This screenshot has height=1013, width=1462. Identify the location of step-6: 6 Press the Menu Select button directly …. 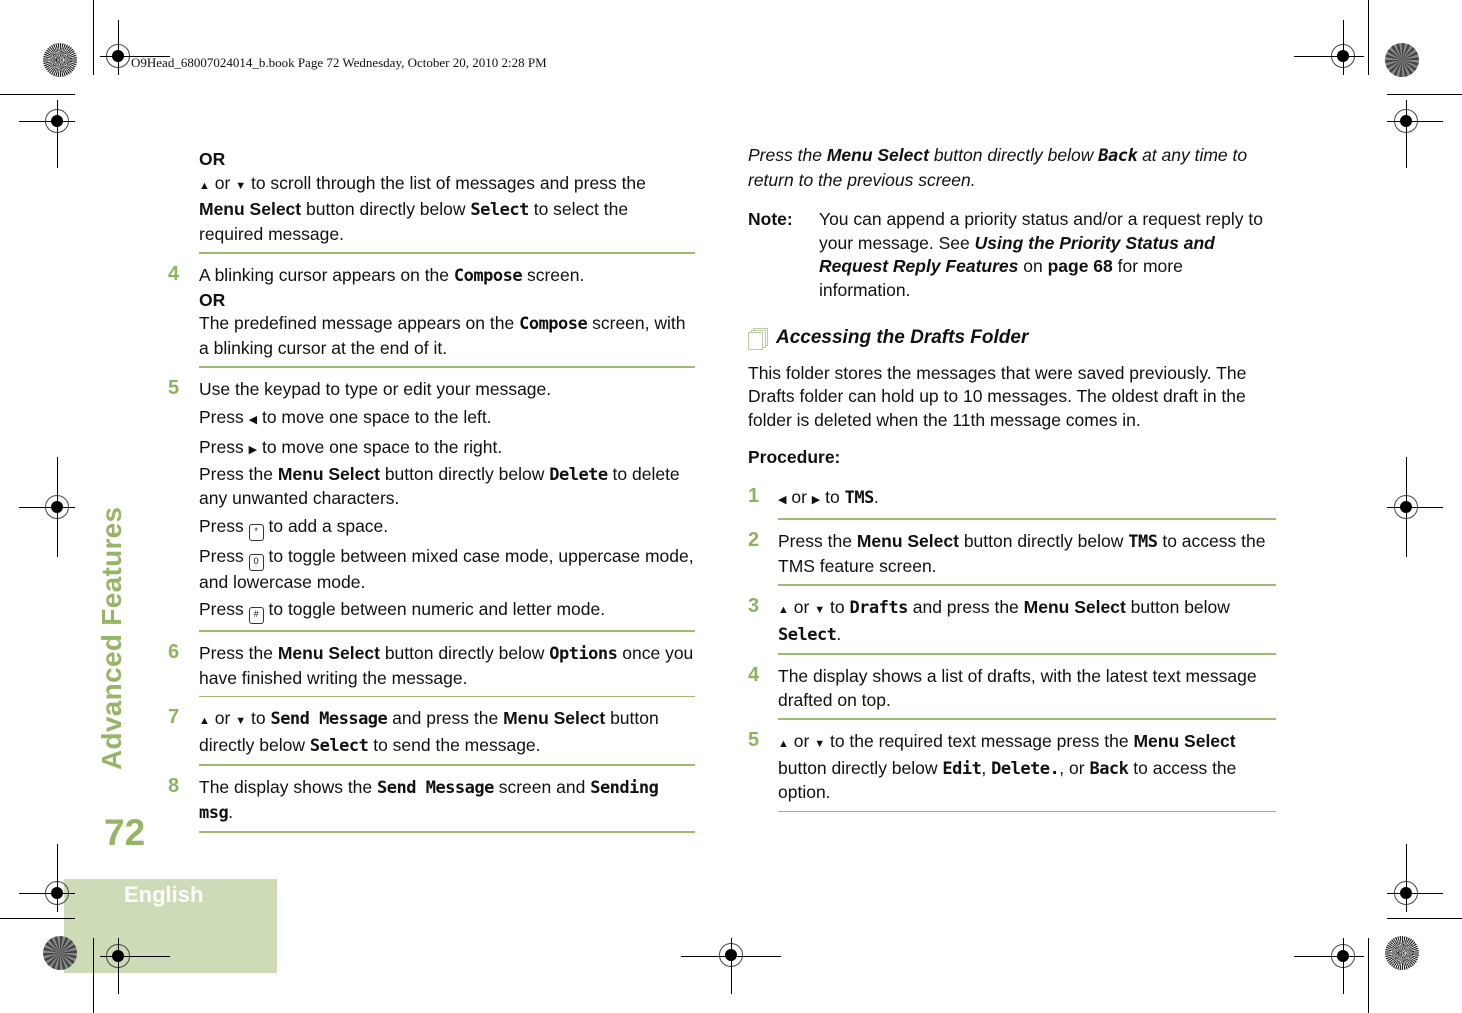
(431, 667).